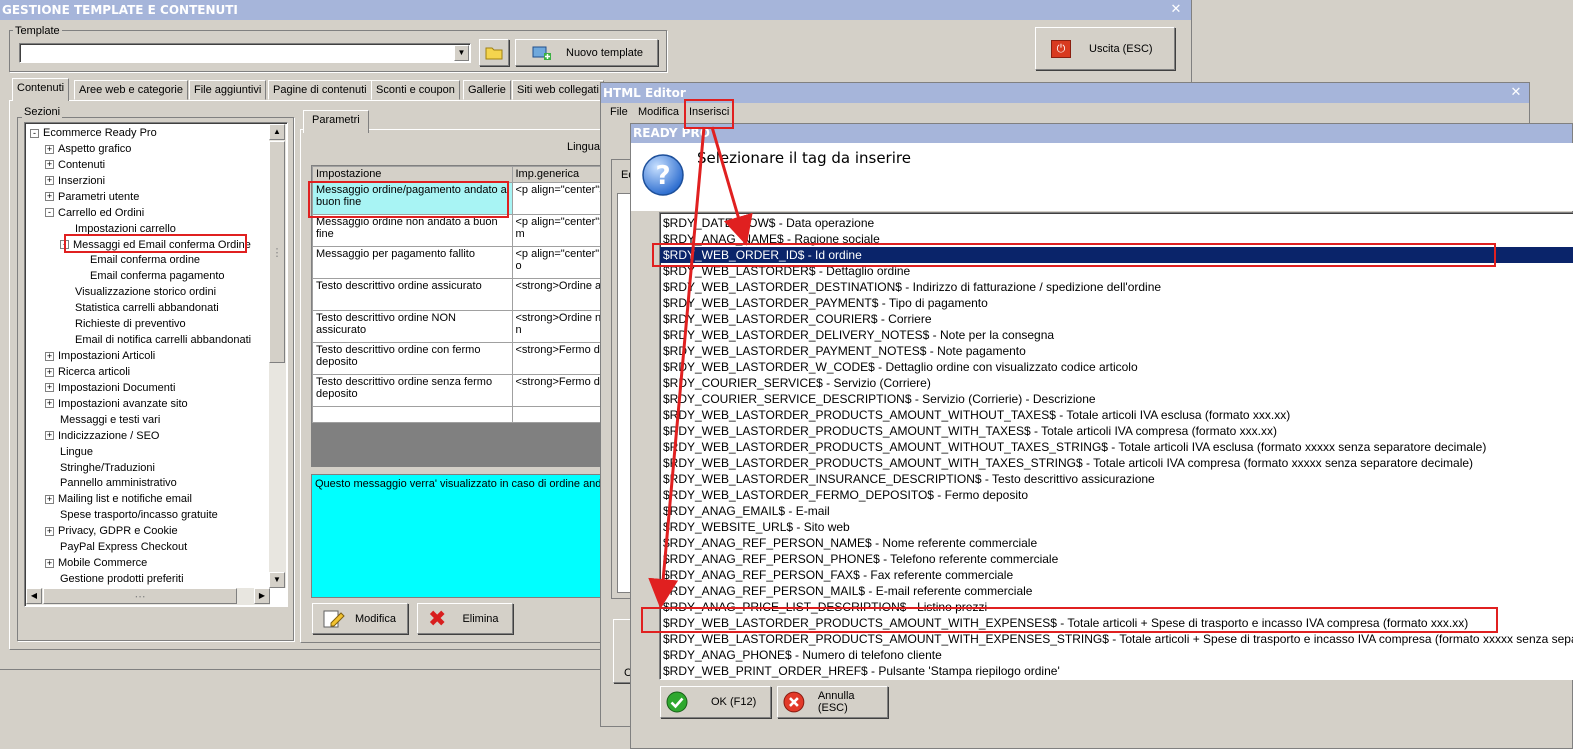 Image resolution: width=1573 pixels, height=749 pixels. I want to click on tree-item: + Parametri utente, so click(92, 197).